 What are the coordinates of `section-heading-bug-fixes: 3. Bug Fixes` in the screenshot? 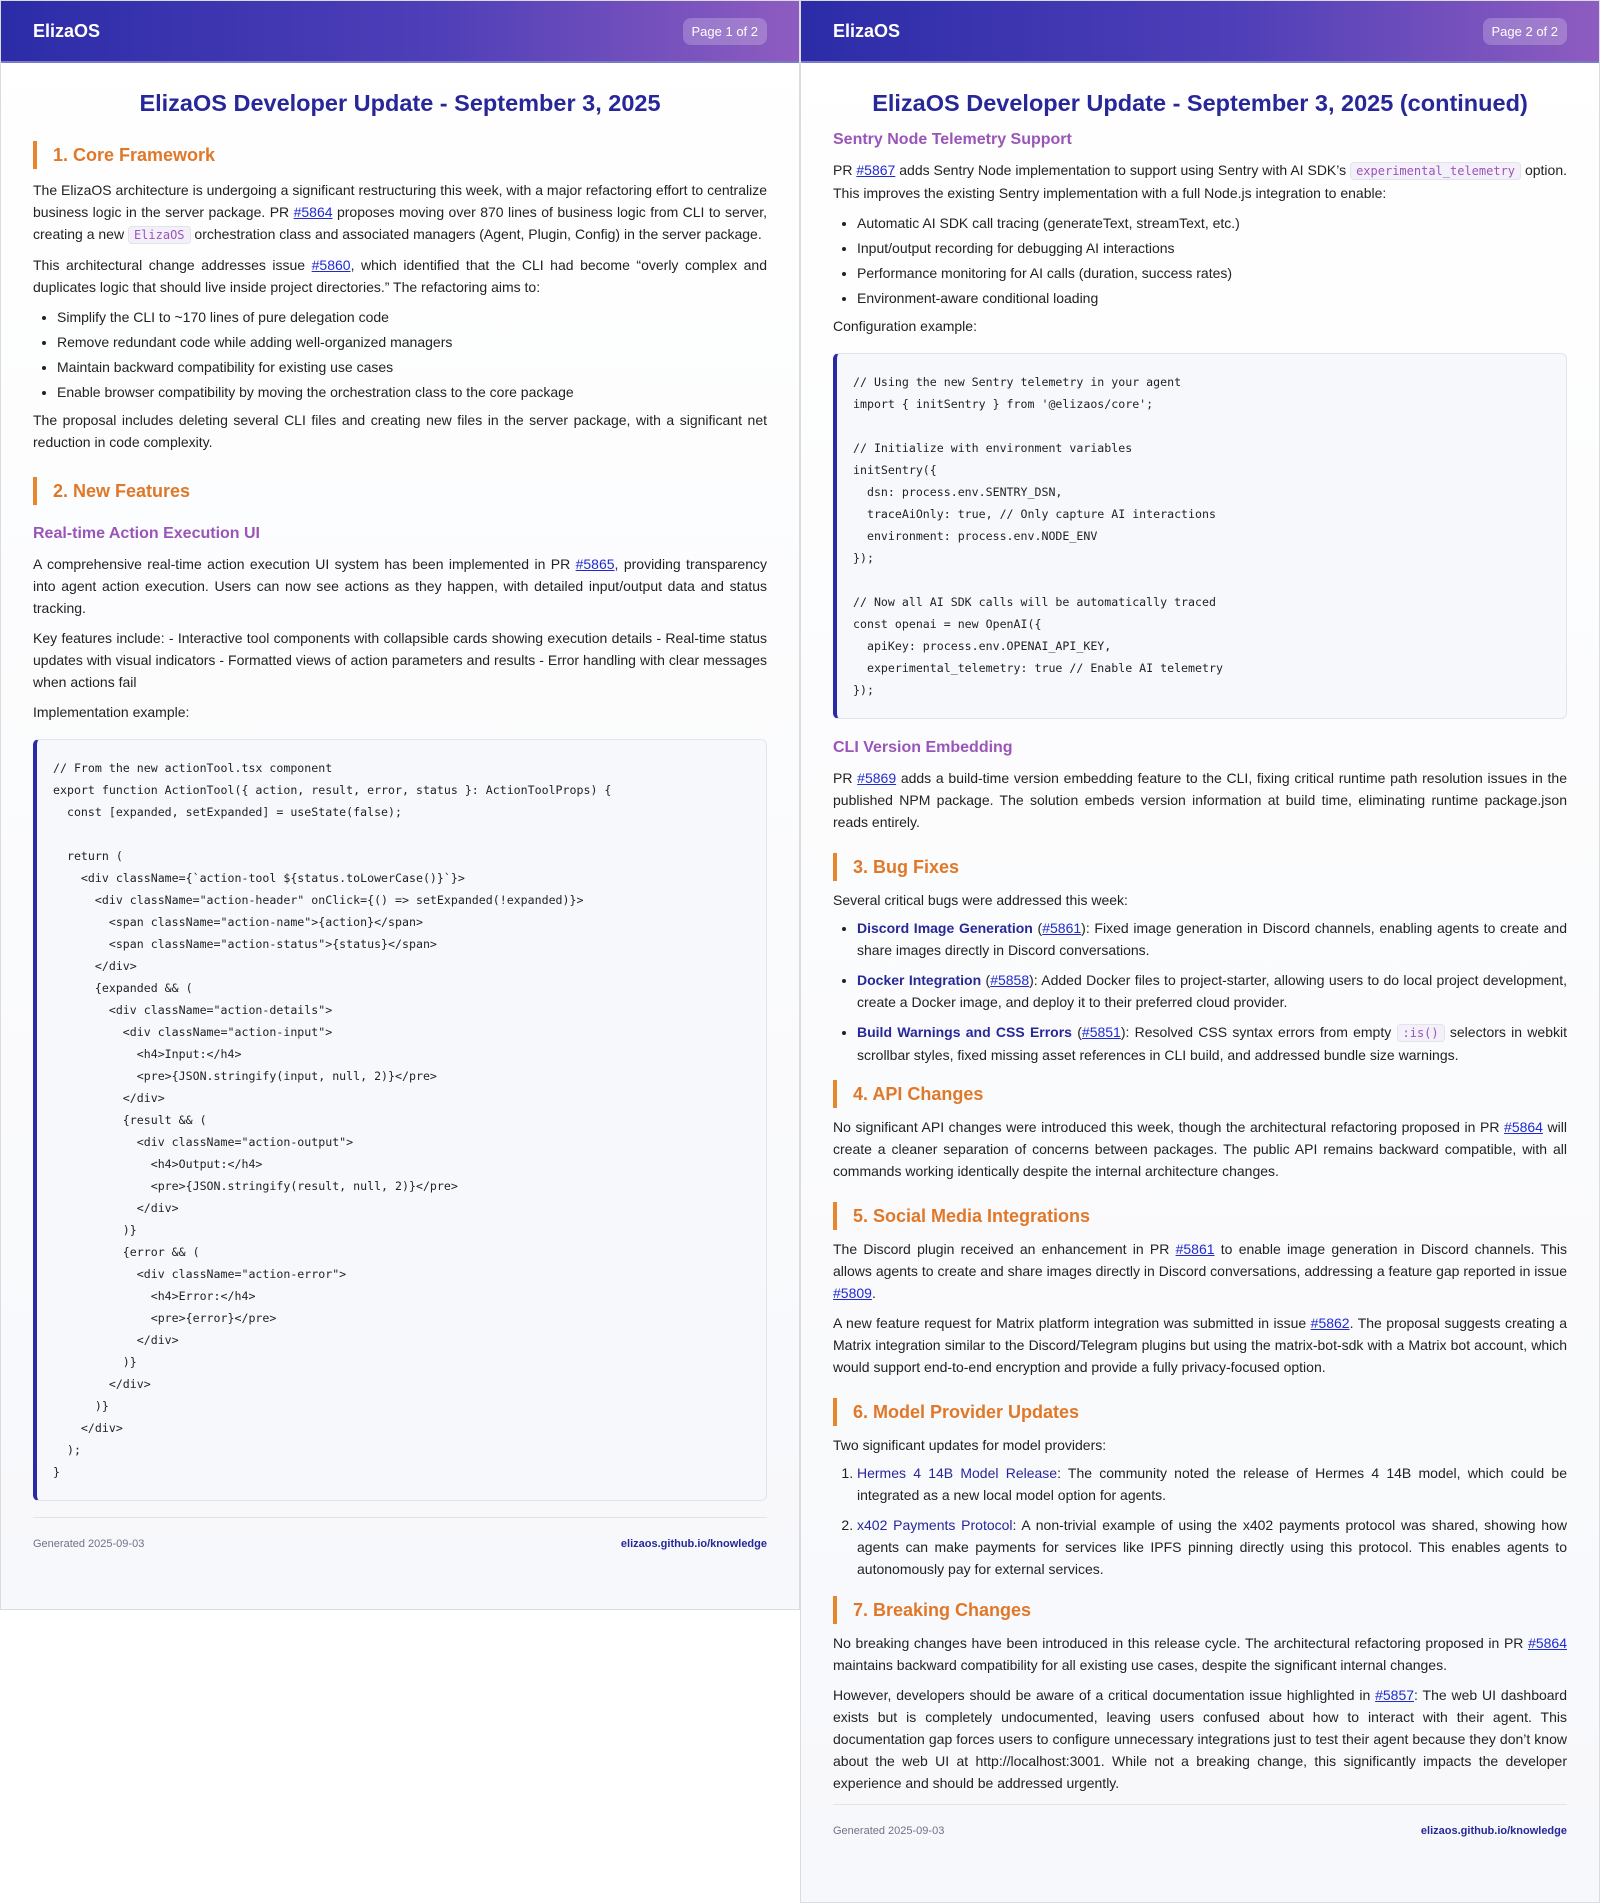 It's located at (1200, 867).